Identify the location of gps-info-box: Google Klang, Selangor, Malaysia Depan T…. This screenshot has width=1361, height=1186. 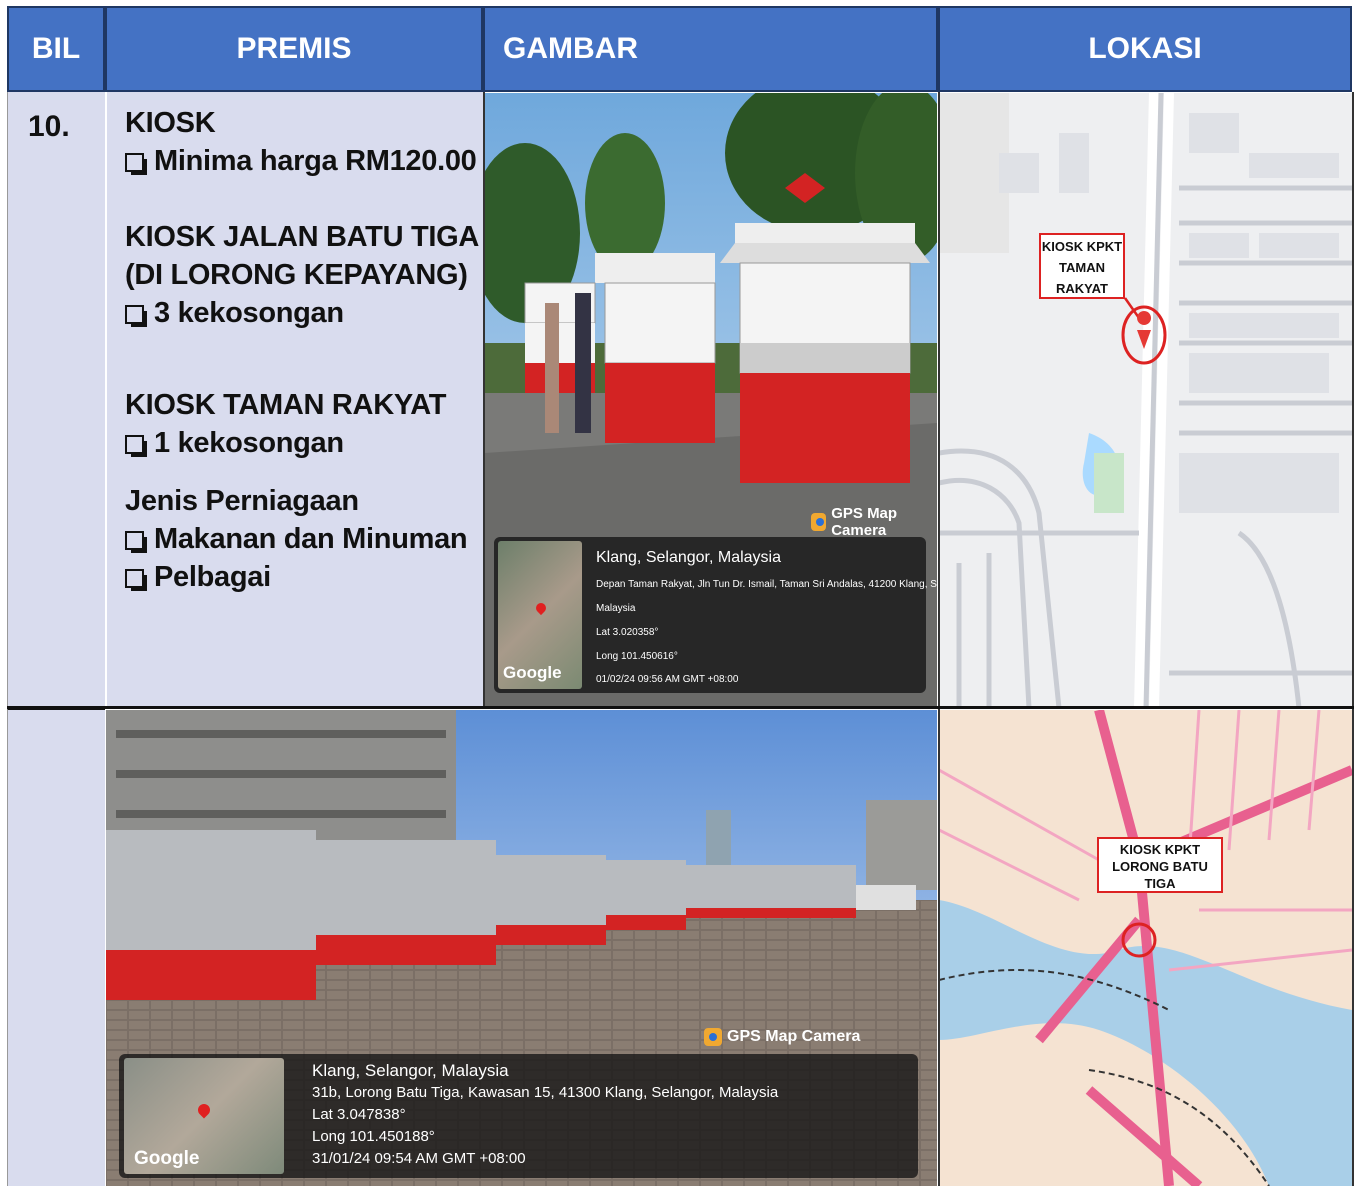
(715, 615).